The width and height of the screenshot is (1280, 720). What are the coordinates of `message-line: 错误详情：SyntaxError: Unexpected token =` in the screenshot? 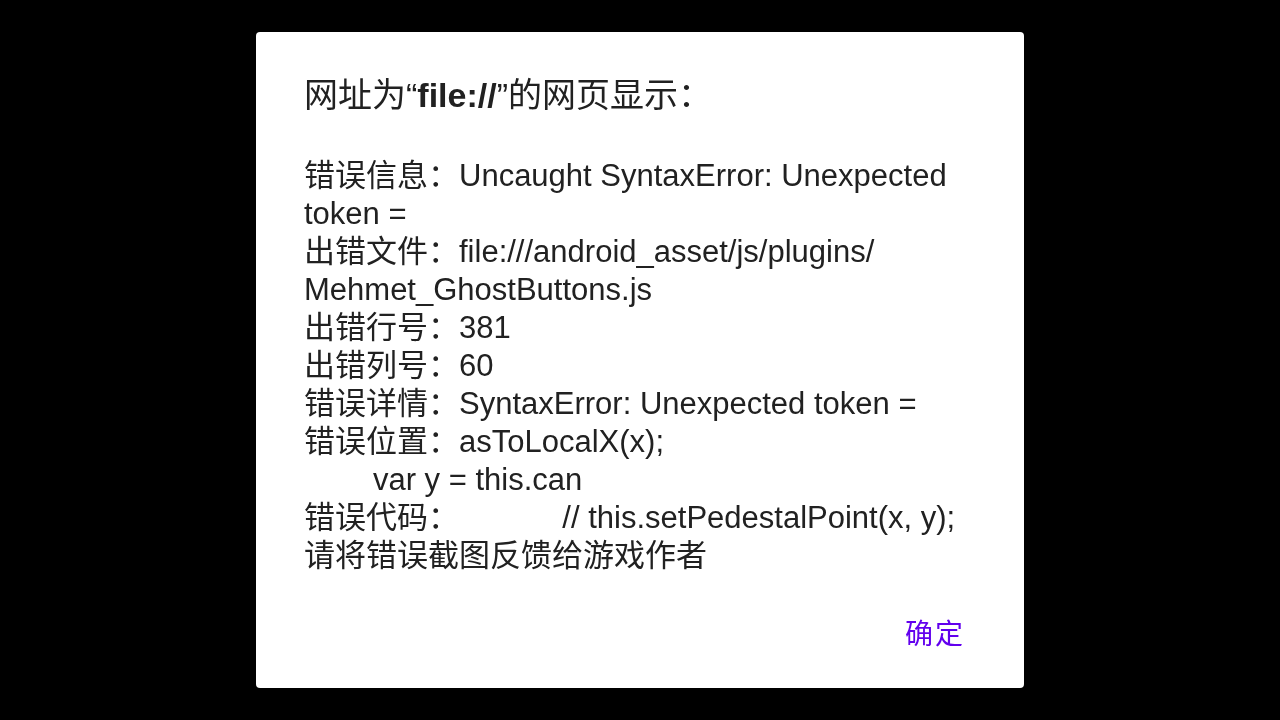 It's located at (611, 404).